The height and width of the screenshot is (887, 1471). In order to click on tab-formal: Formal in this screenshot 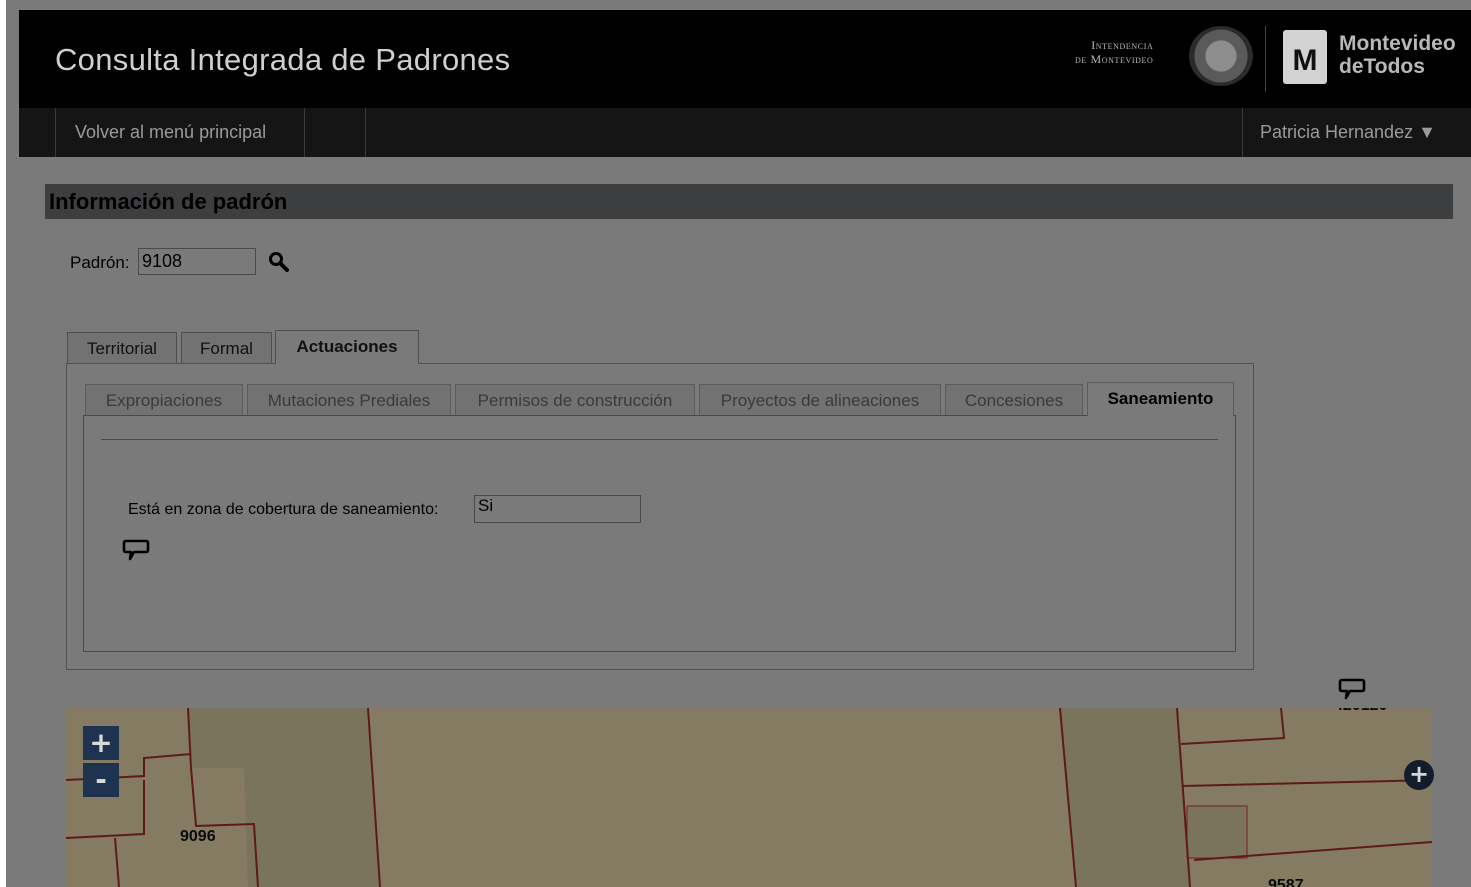, I will do `click(226, 348)`.